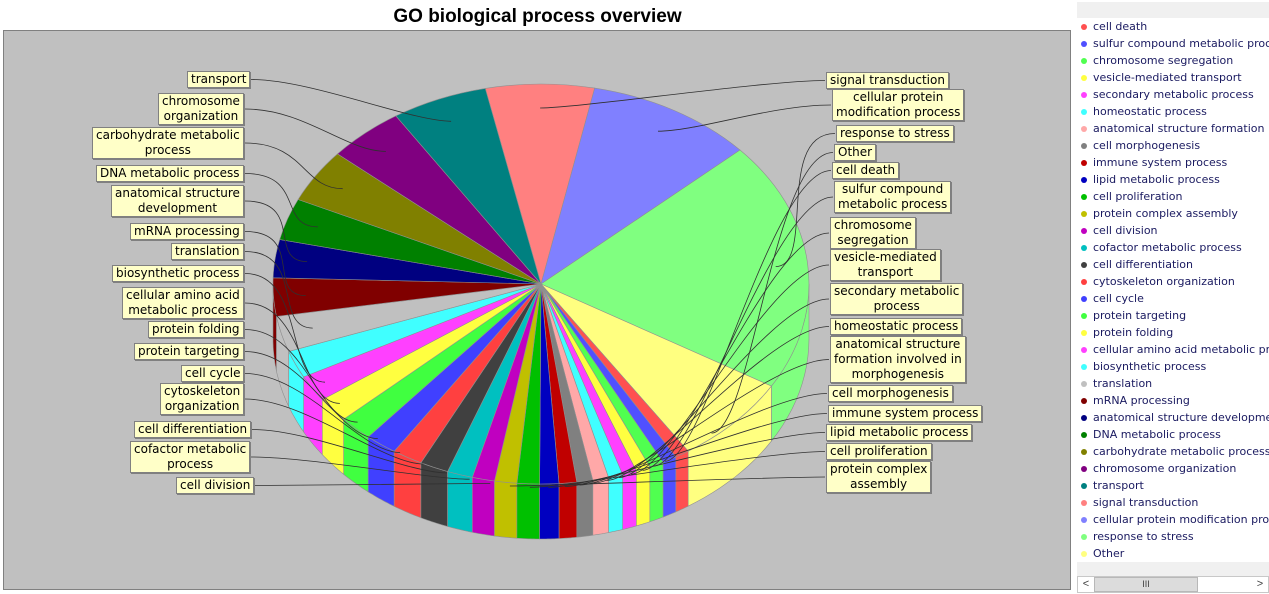  Describe the element at coordinates (1165, 468) in the screenshot. I see `legend-label: chromosome organization` at that location.